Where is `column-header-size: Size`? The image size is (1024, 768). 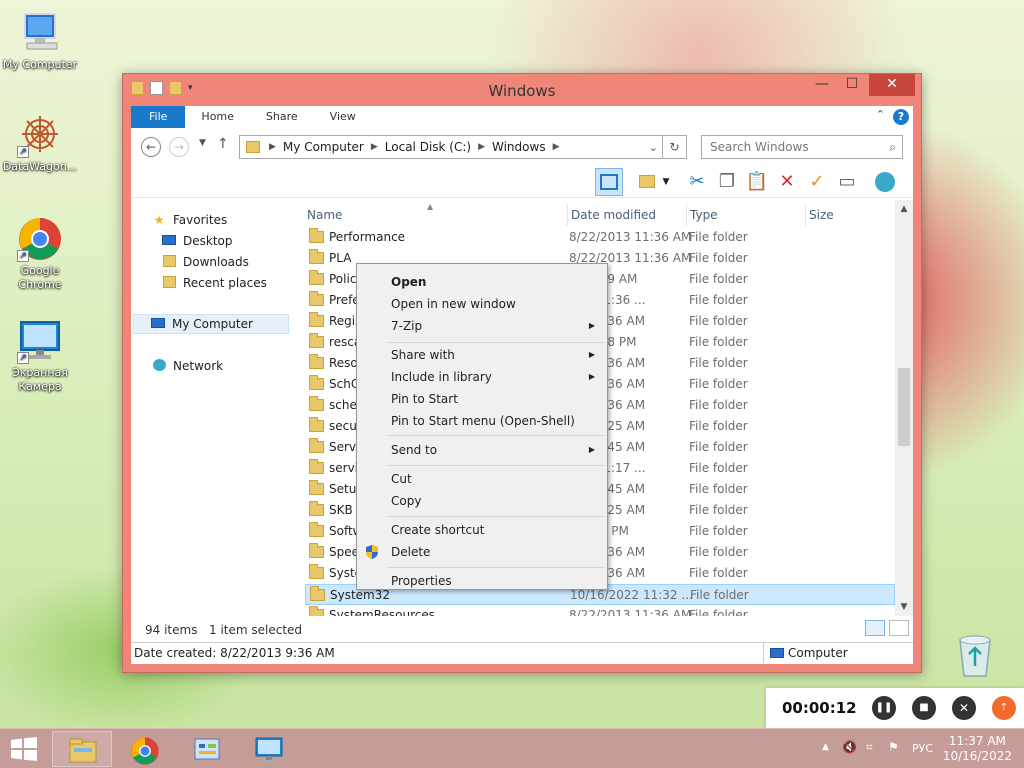
column-header-size: Size is located at coordinates (845, 215).